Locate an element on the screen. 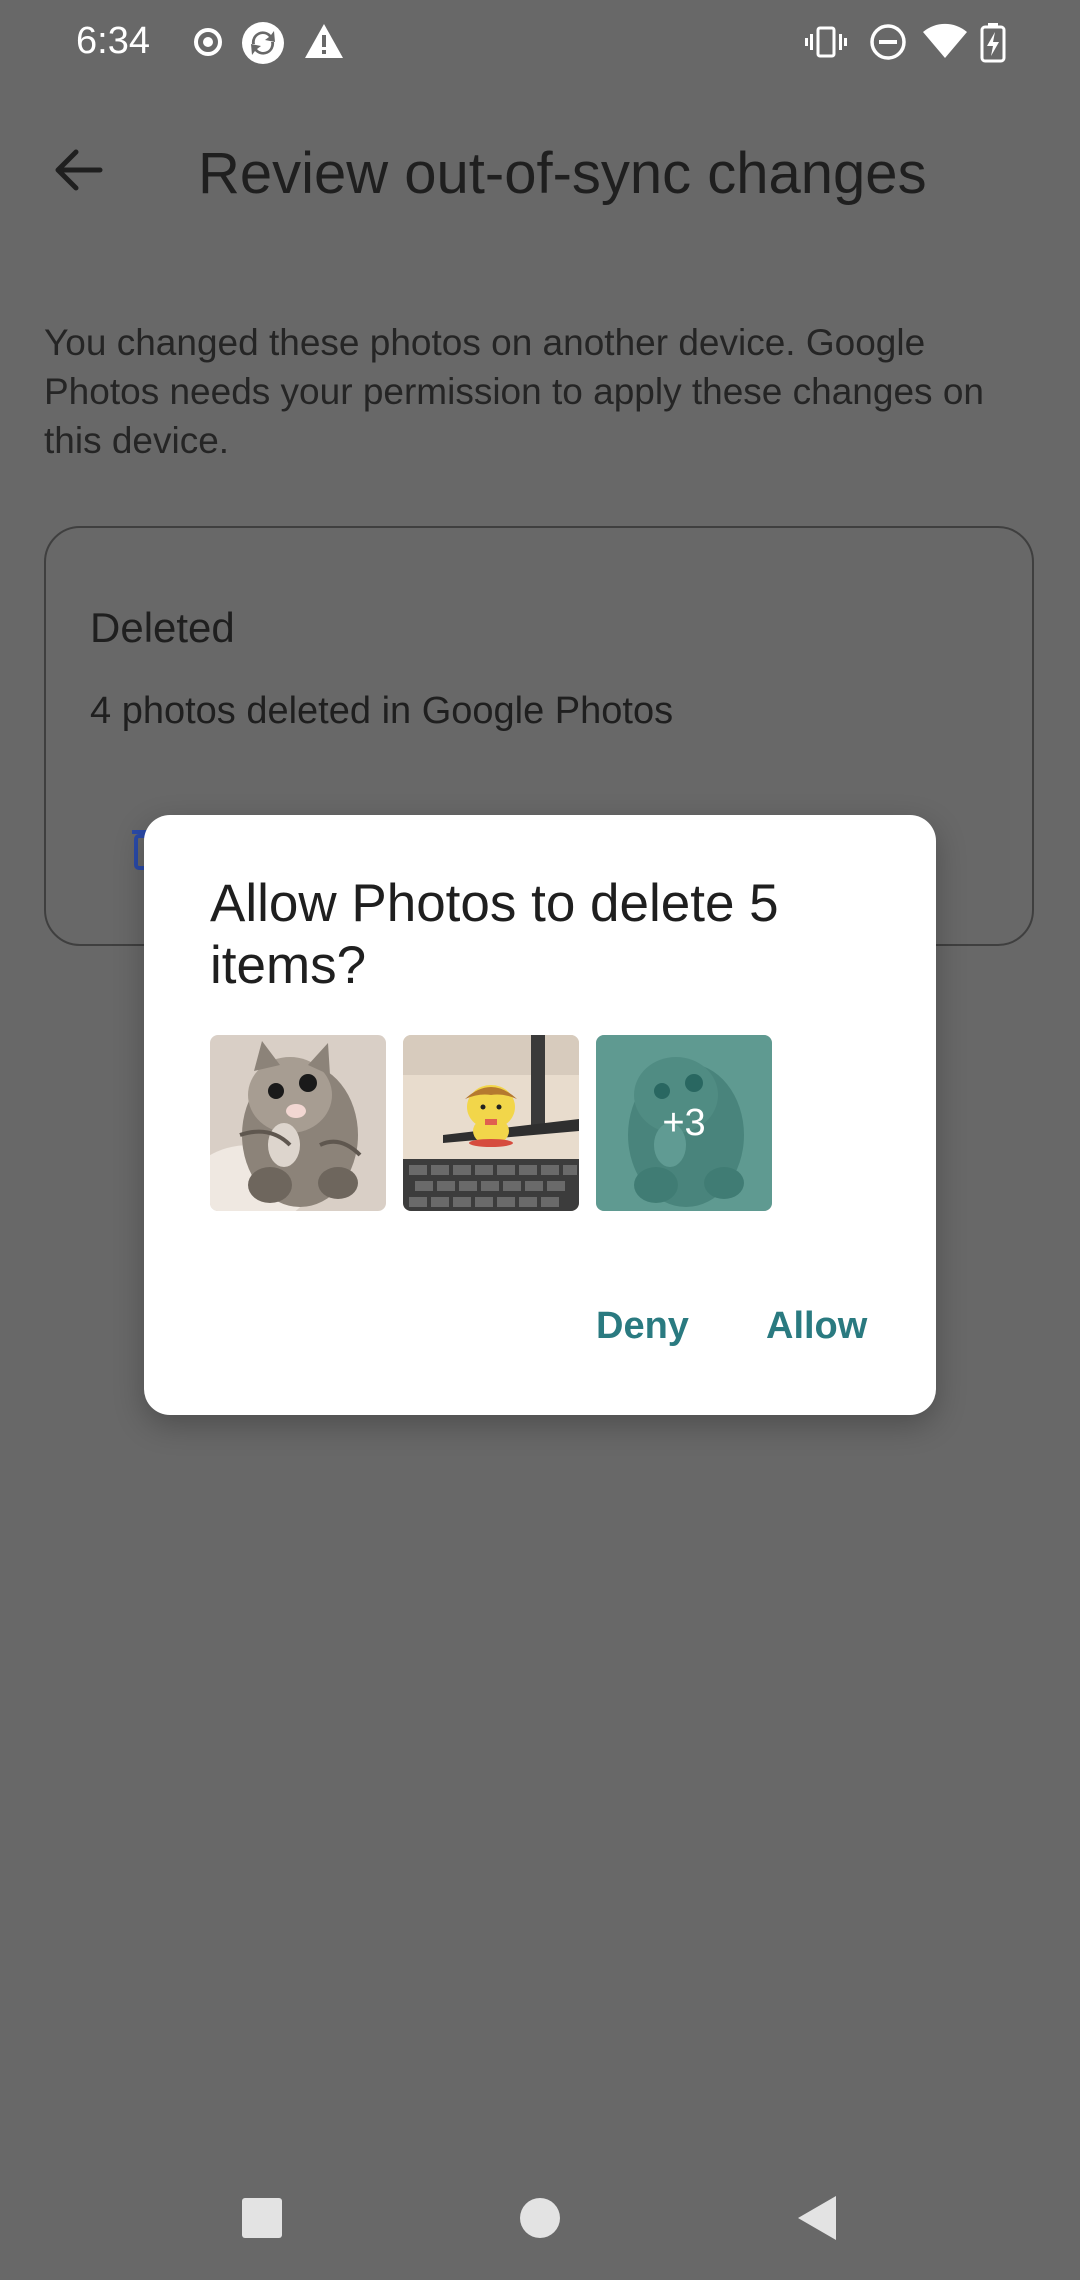 This screenshot has width=1080, height=2280. kitten-photo is located at coordinates (298, 1123).